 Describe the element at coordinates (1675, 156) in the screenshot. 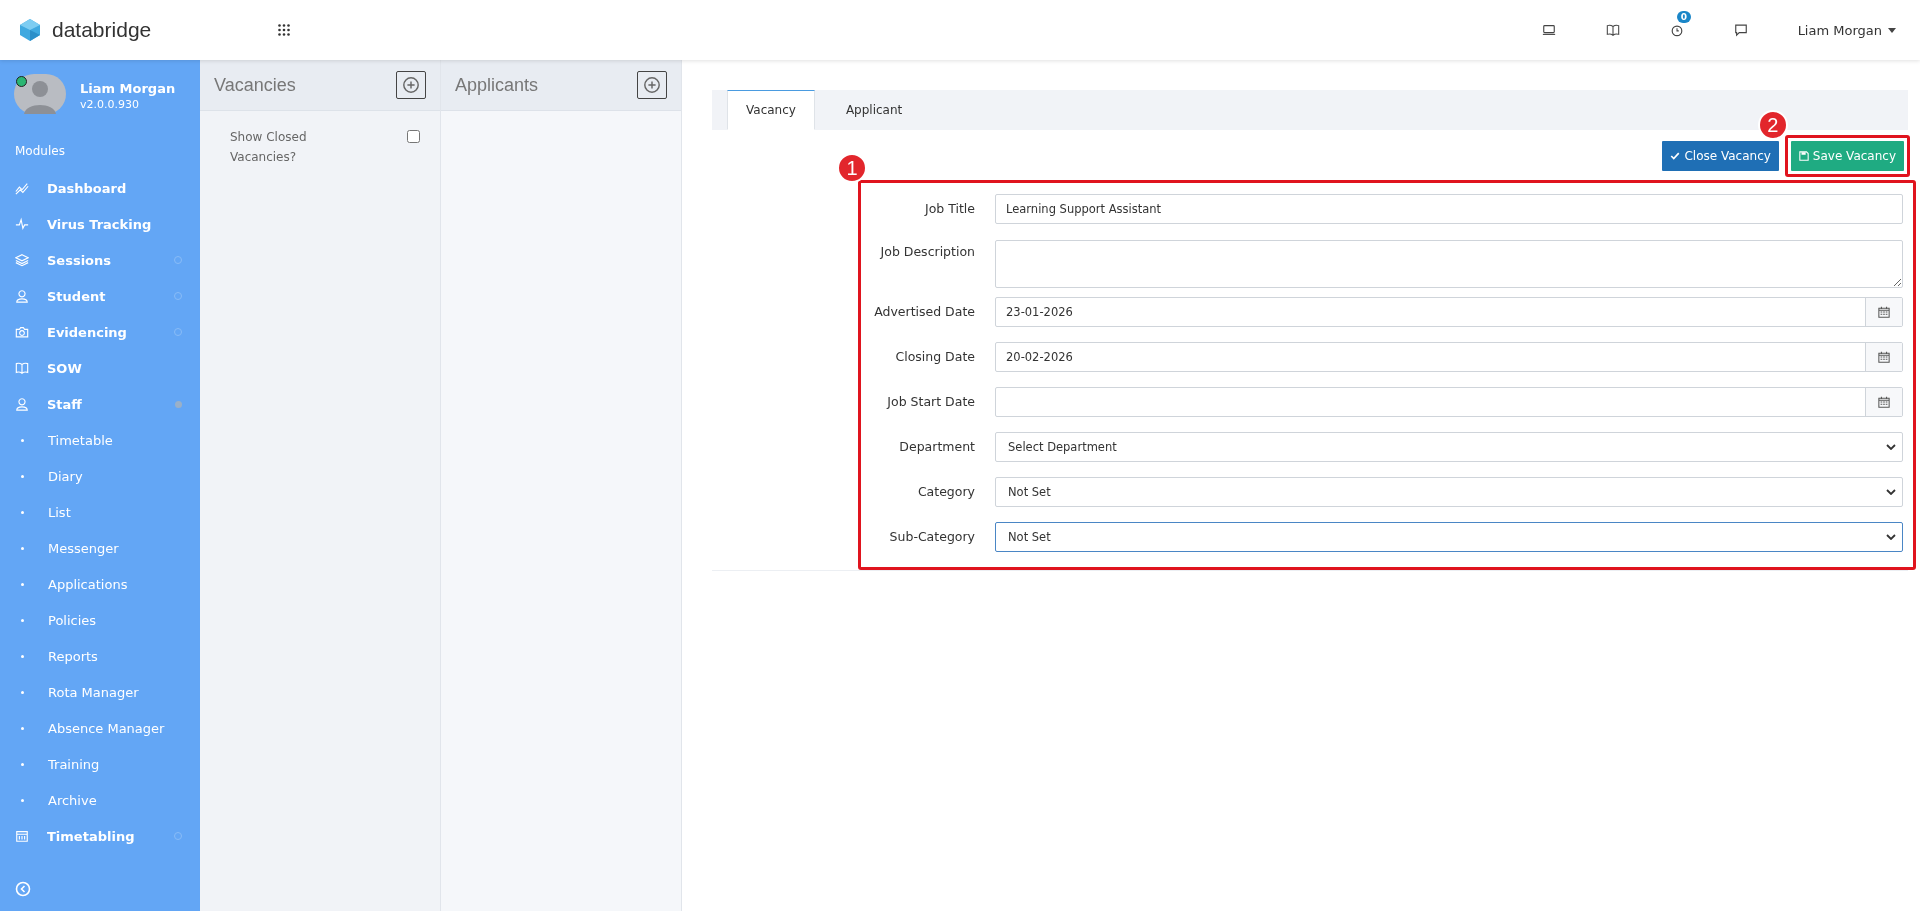

I see `check-icon` at that location.